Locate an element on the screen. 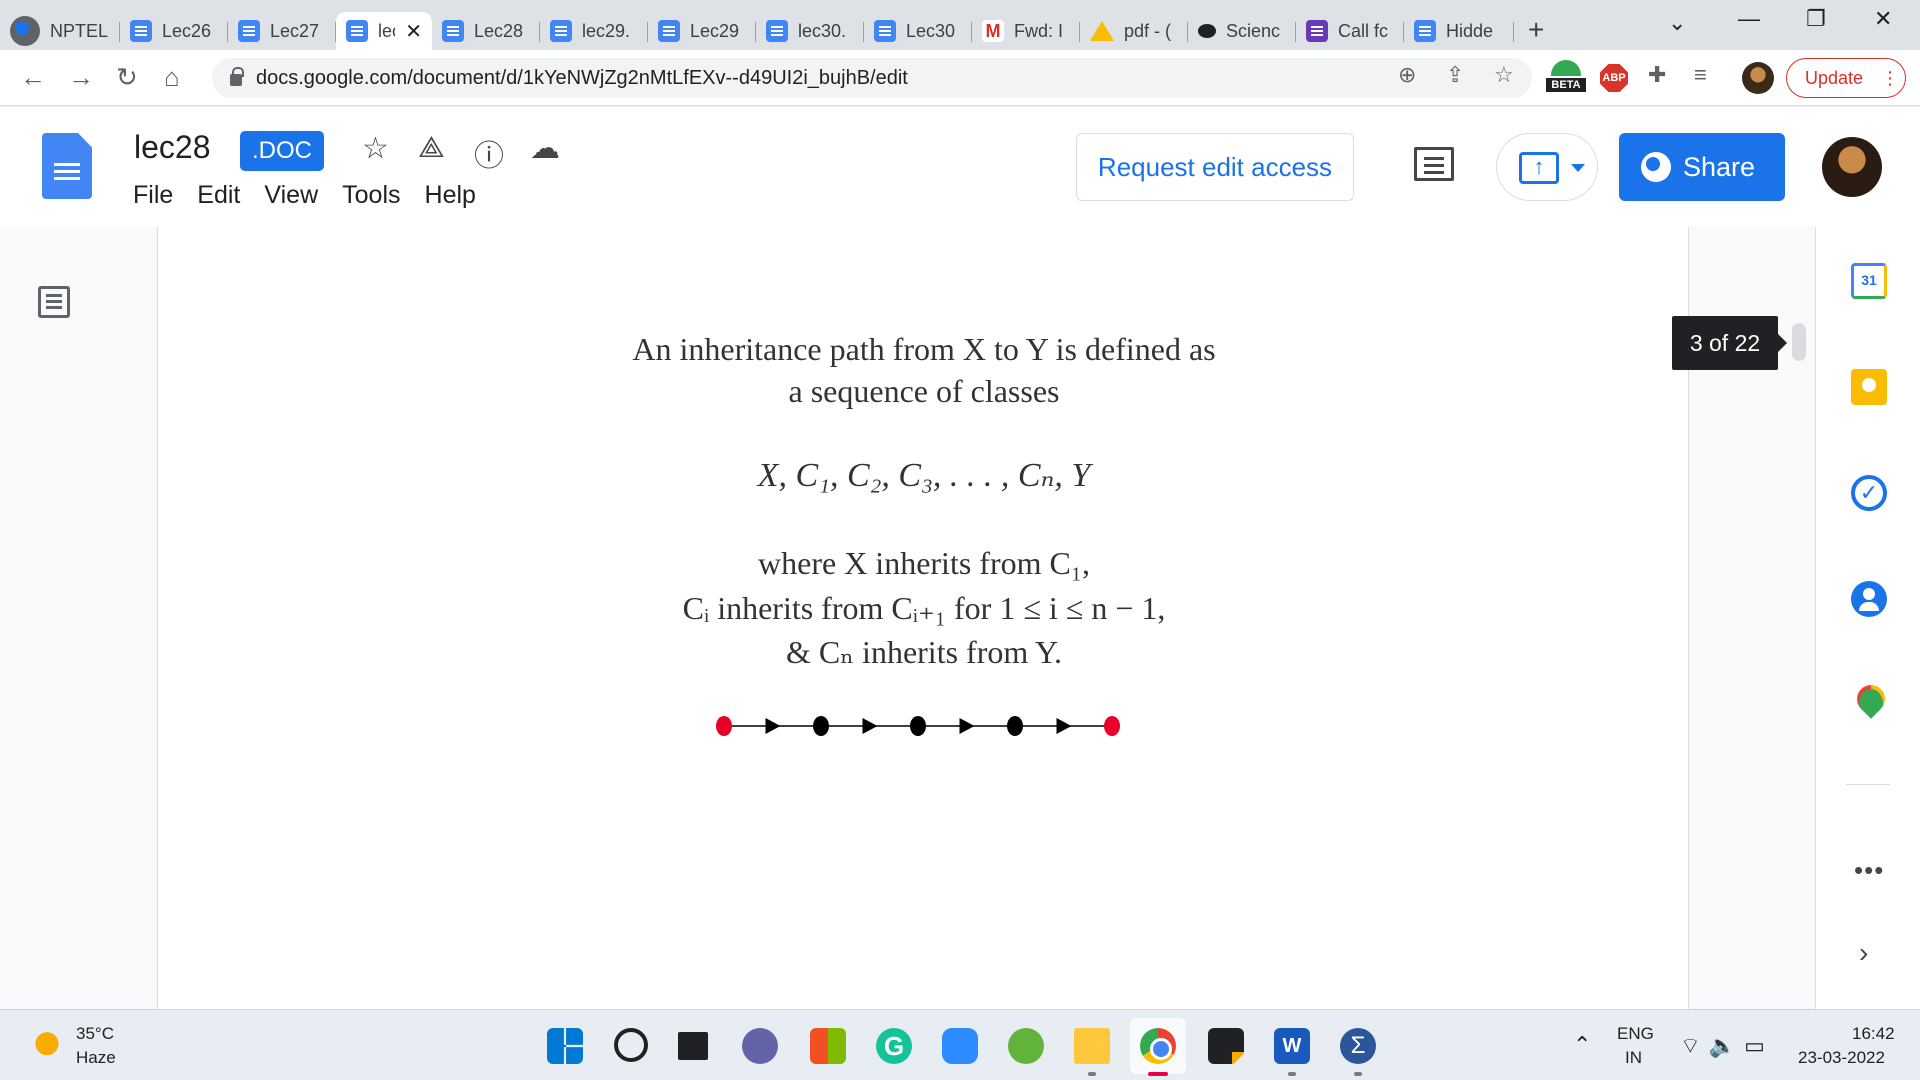 This screenshot has height=1080, width=1920. battery-icon: ▭ is located at coordinates (1758, 1045).